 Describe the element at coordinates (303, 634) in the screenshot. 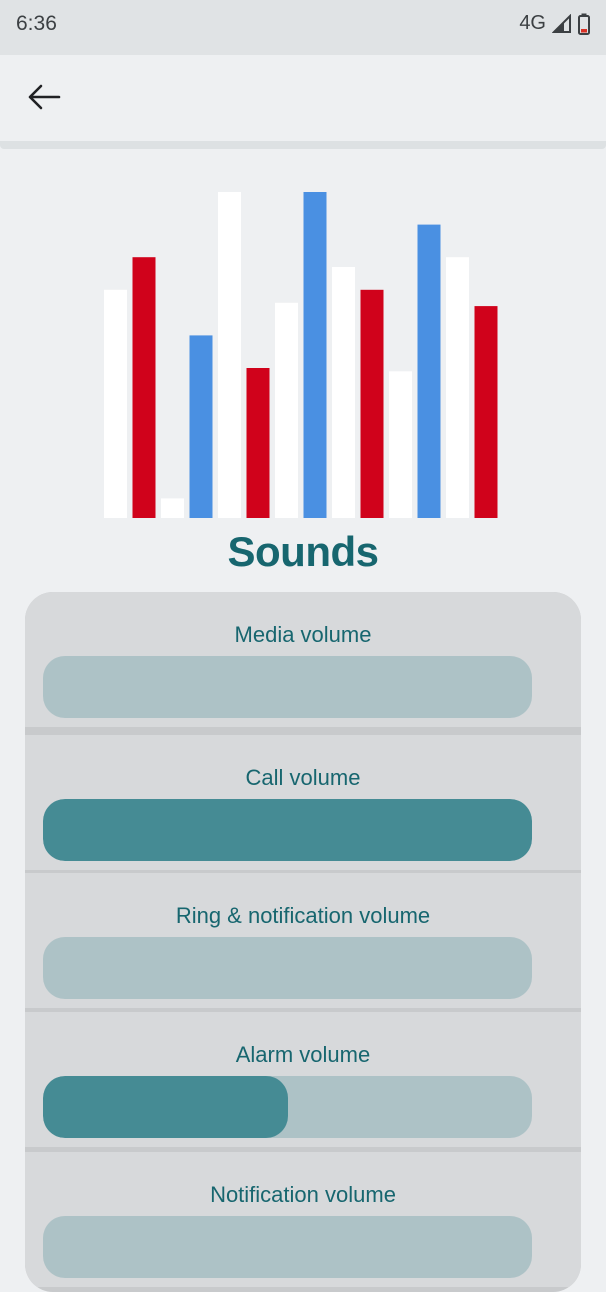

I see `volume-label: Media volume` at that location.